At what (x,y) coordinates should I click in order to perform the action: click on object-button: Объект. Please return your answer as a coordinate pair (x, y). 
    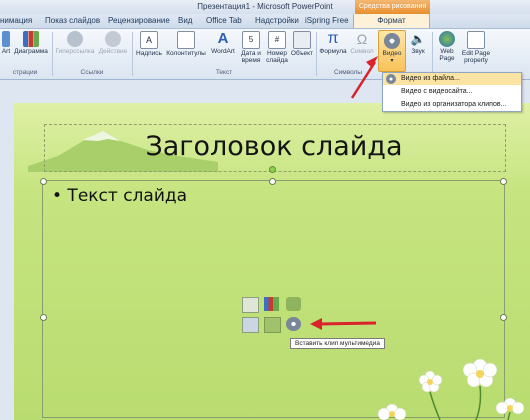
    Looking at the image, I should click on (302, 44).